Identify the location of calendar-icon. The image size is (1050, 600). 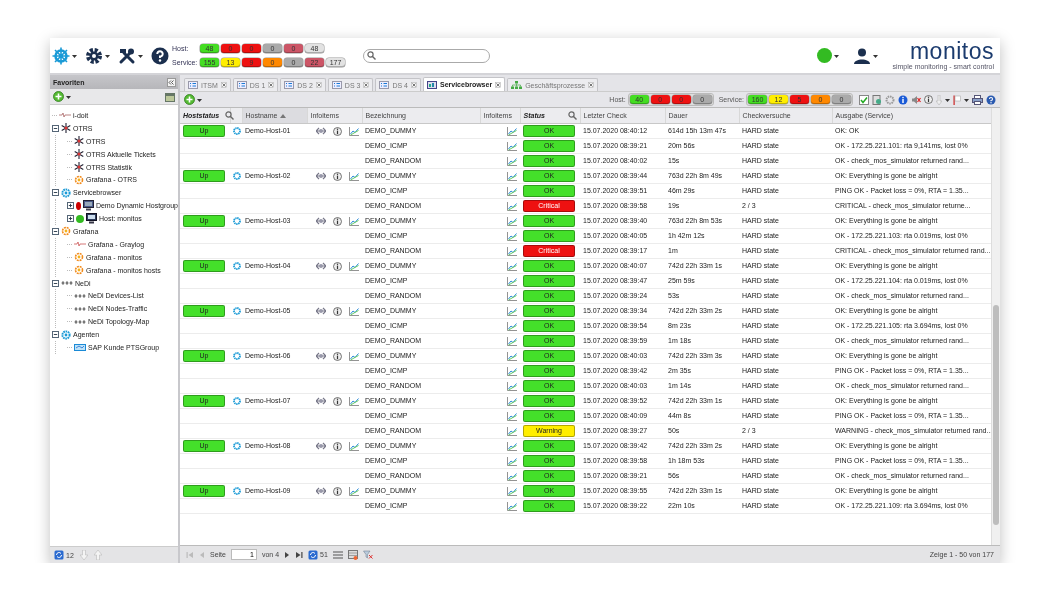
(170, 96).